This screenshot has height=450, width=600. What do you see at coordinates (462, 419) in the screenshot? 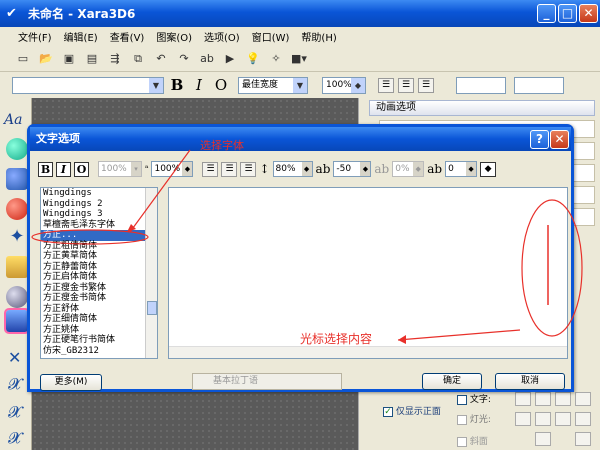
I see `light-checkbox` at bounding box center [462, 419].